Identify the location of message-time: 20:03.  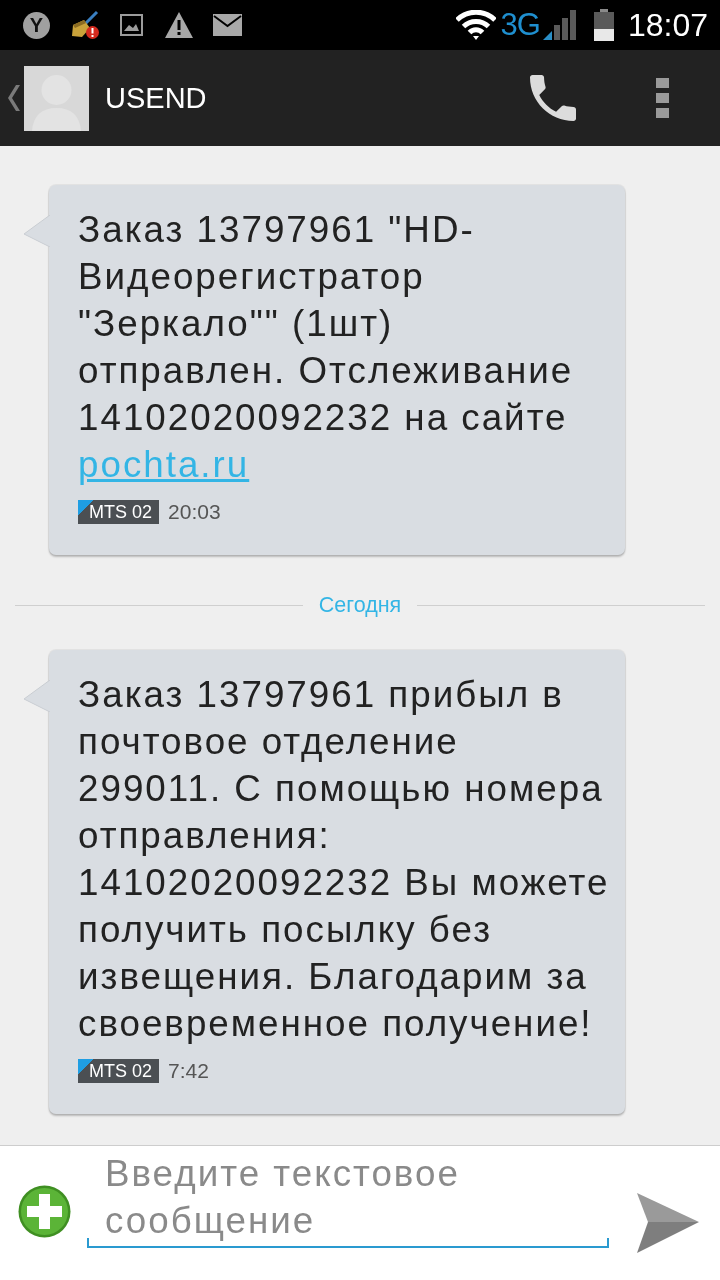
(194, 512).